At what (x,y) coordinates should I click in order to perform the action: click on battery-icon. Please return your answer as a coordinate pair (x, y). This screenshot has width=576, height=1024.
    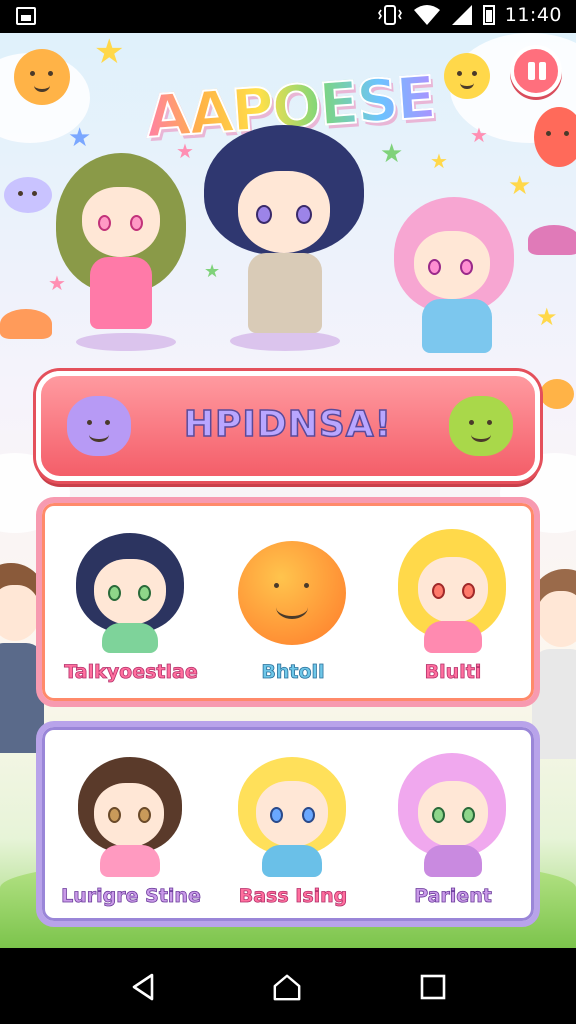
    Looking at the image, I should click on (488, 15).